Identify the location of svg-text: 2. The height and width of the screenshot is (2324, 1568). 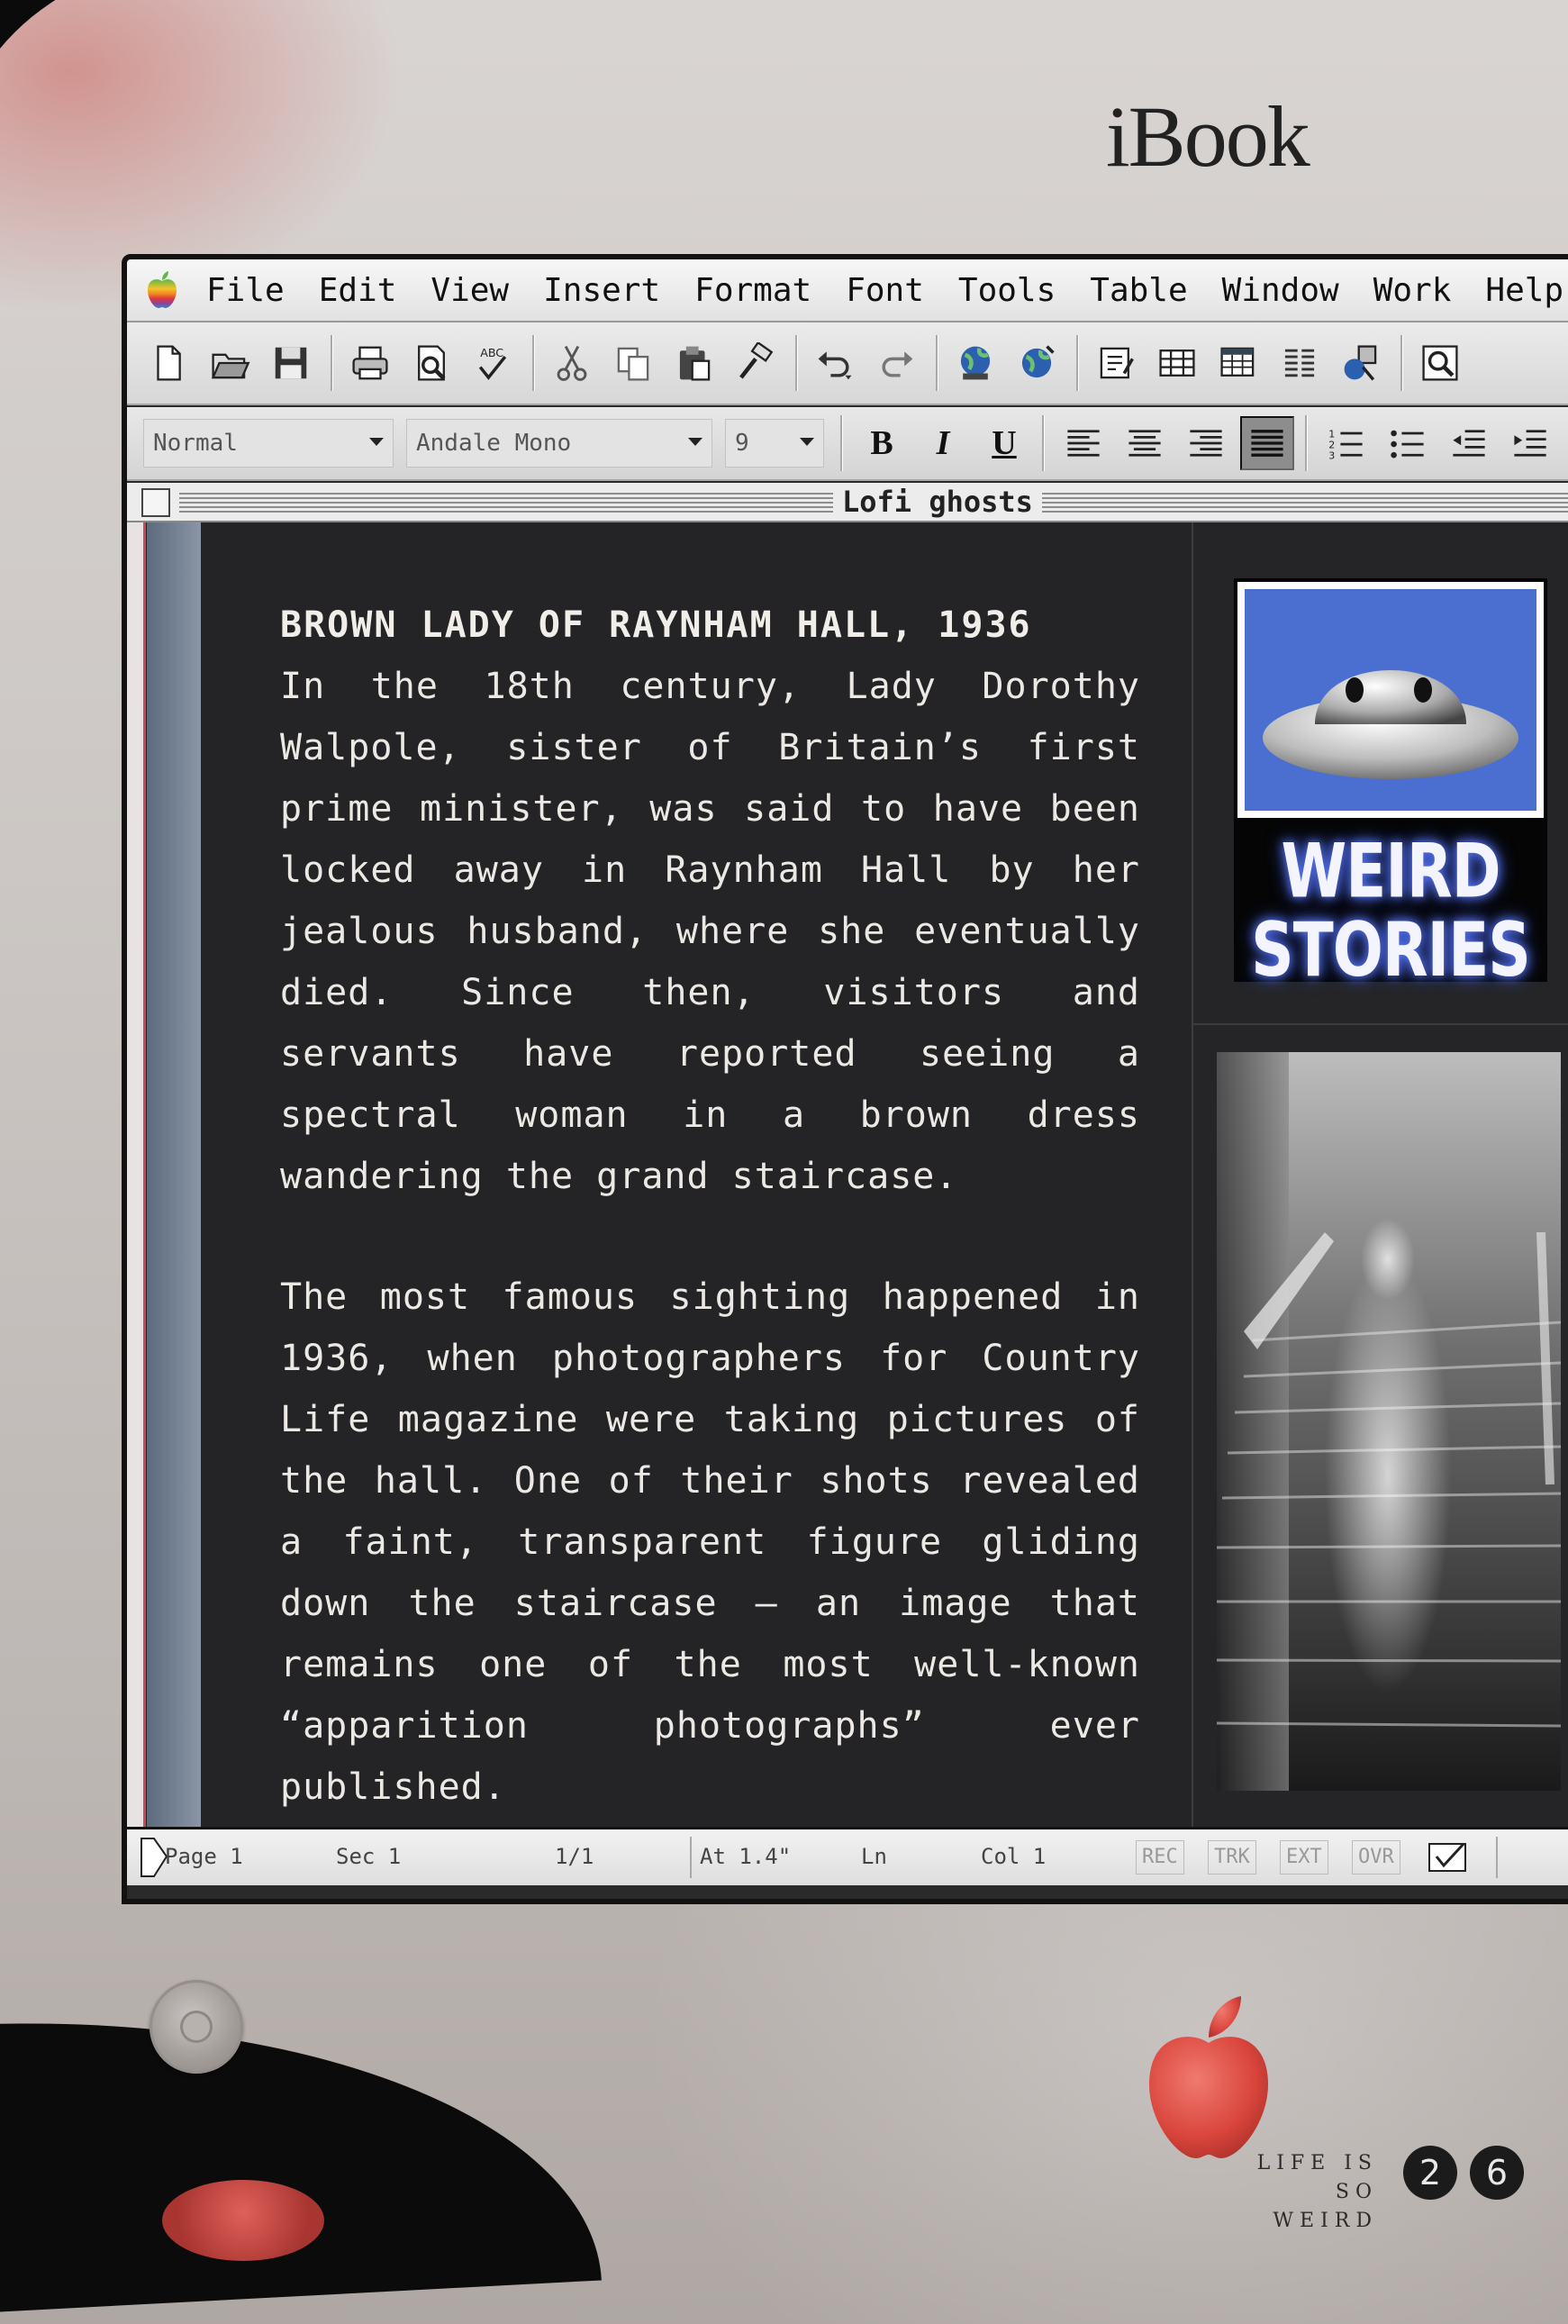
(1331, 445).